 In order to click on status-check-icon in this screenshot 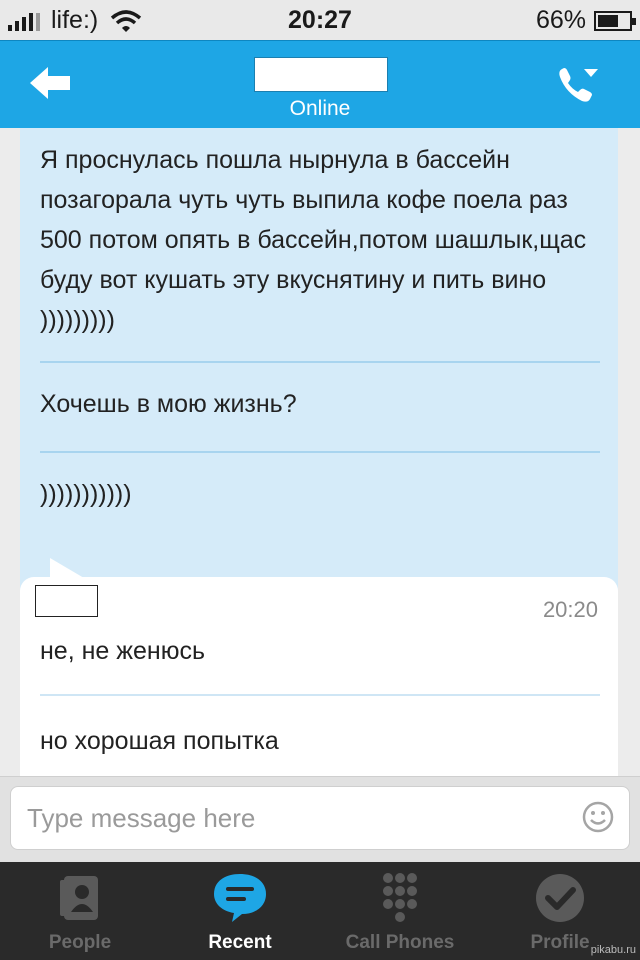, I will do `click(560, 898)`.